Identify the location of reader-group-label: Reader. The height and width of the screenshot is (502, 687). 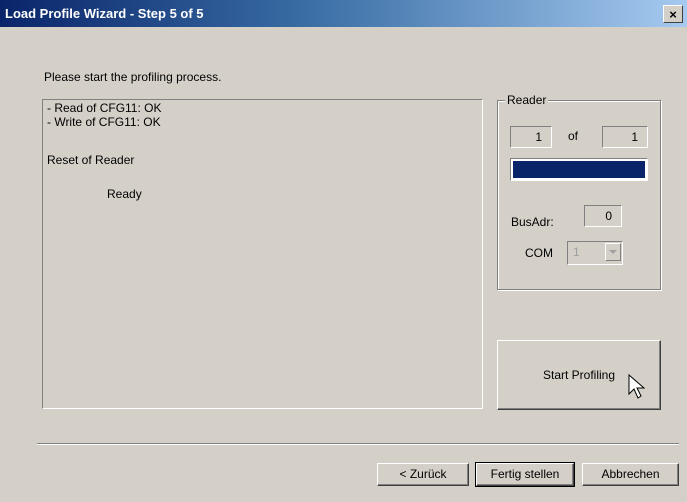
(527, 100).